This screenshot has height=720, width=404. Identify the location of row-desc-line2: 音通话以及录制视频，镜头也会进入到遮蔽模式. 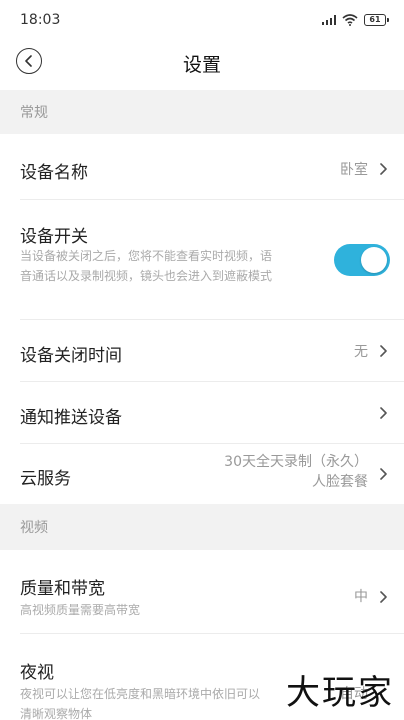
(146, 276).